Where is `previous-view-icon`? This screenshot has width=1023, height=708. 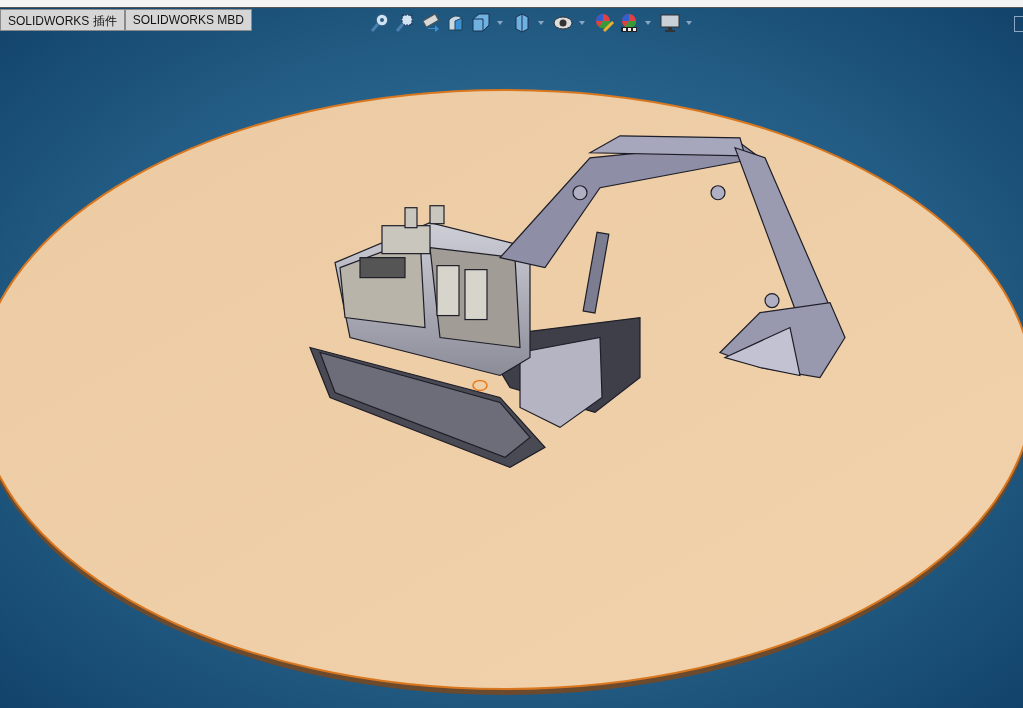
previous-view-icon is located at coordinates (431, 23).